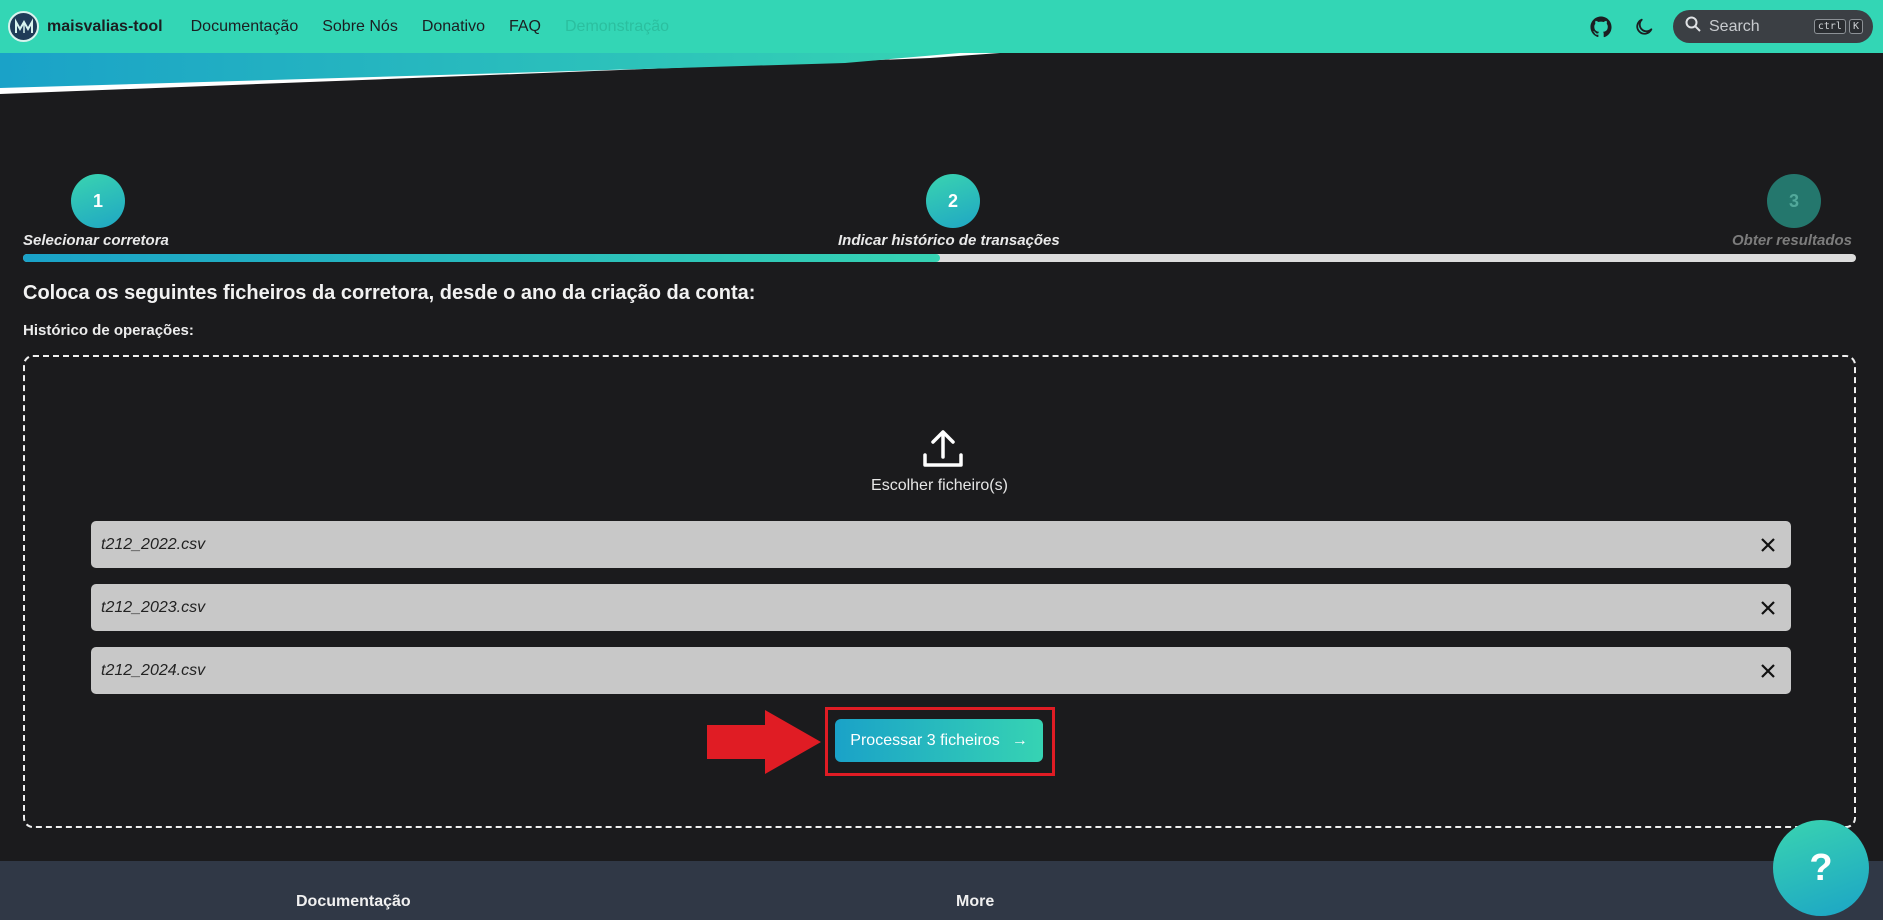  I want to click on footer-heading-documentacao: Documentação, so click(353, 901).